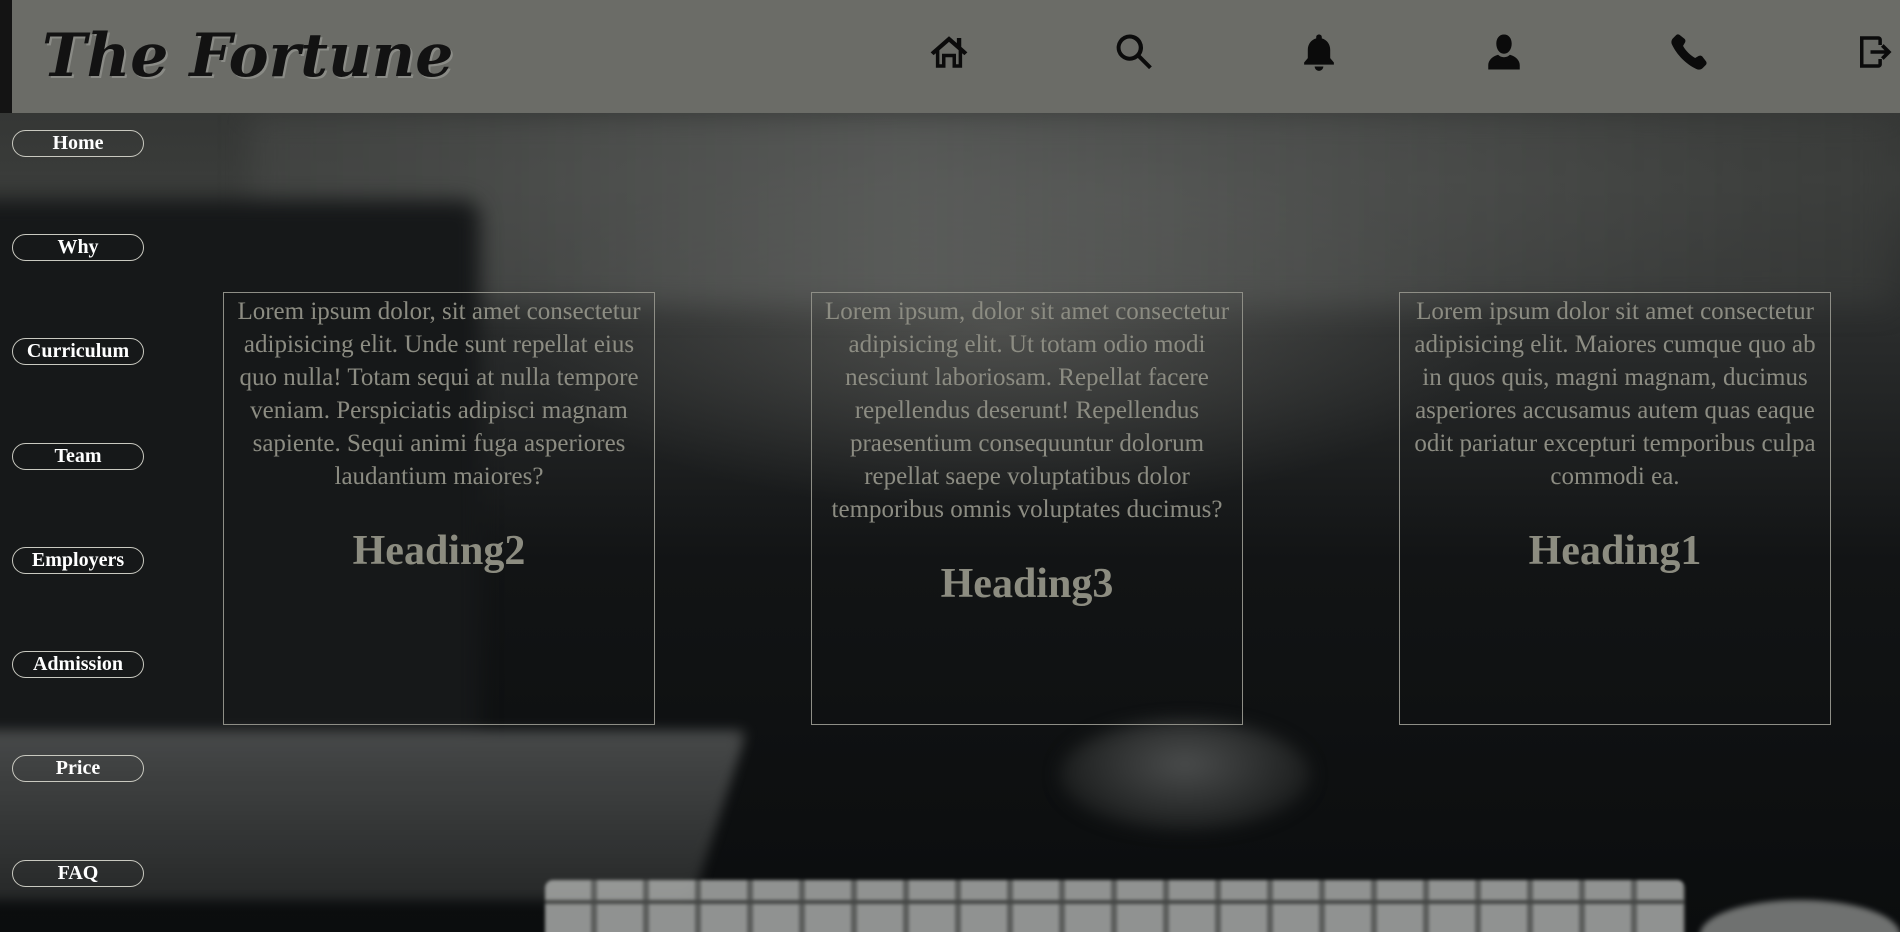  I want to click on sidebar-item-home: Home, so click(78, 143).